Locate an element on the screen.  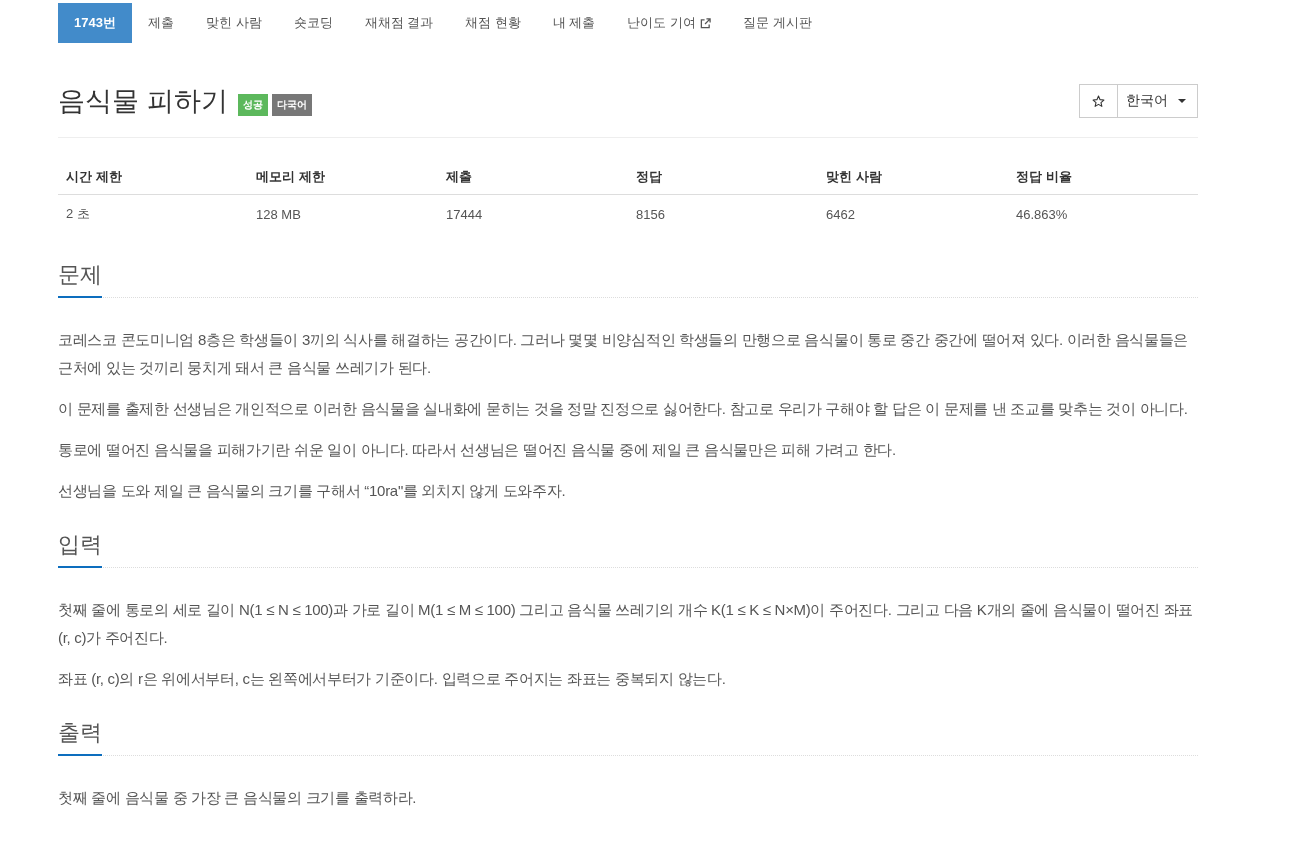
table-cell: 2 초 is located at coordinates (153, 212).